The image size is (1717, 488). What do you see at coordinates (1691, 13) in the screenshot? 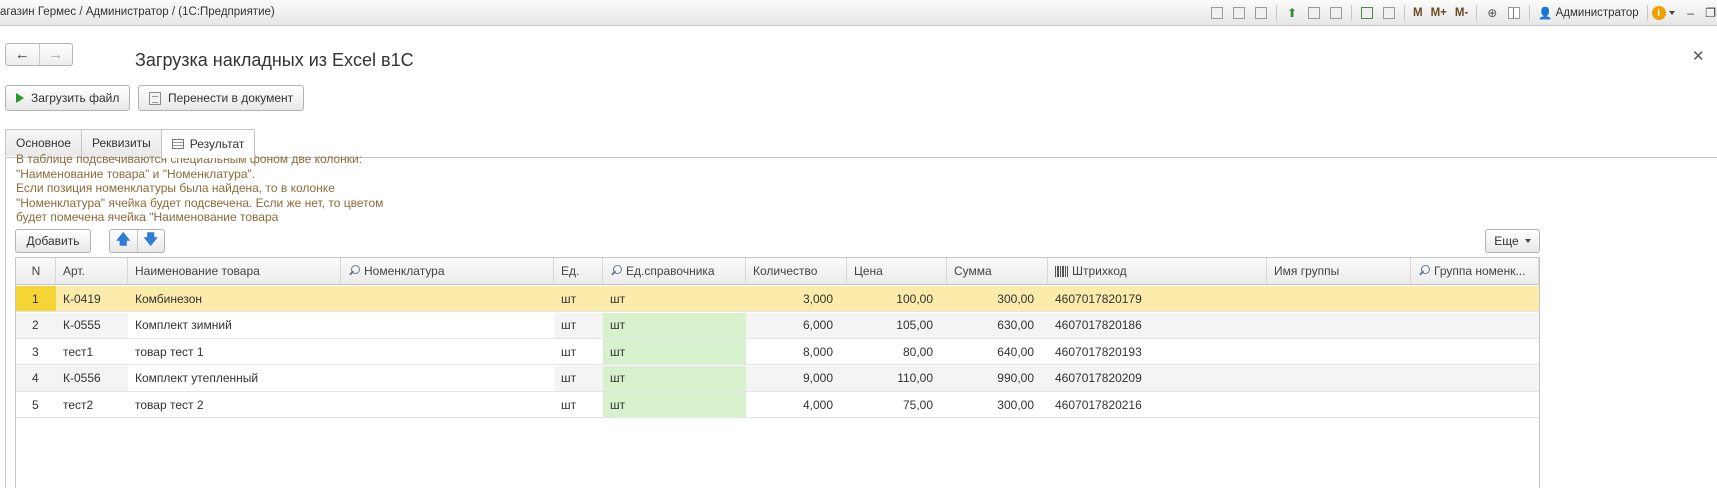
I see `minimize-icon: –` at bounding box center [1691, 13].